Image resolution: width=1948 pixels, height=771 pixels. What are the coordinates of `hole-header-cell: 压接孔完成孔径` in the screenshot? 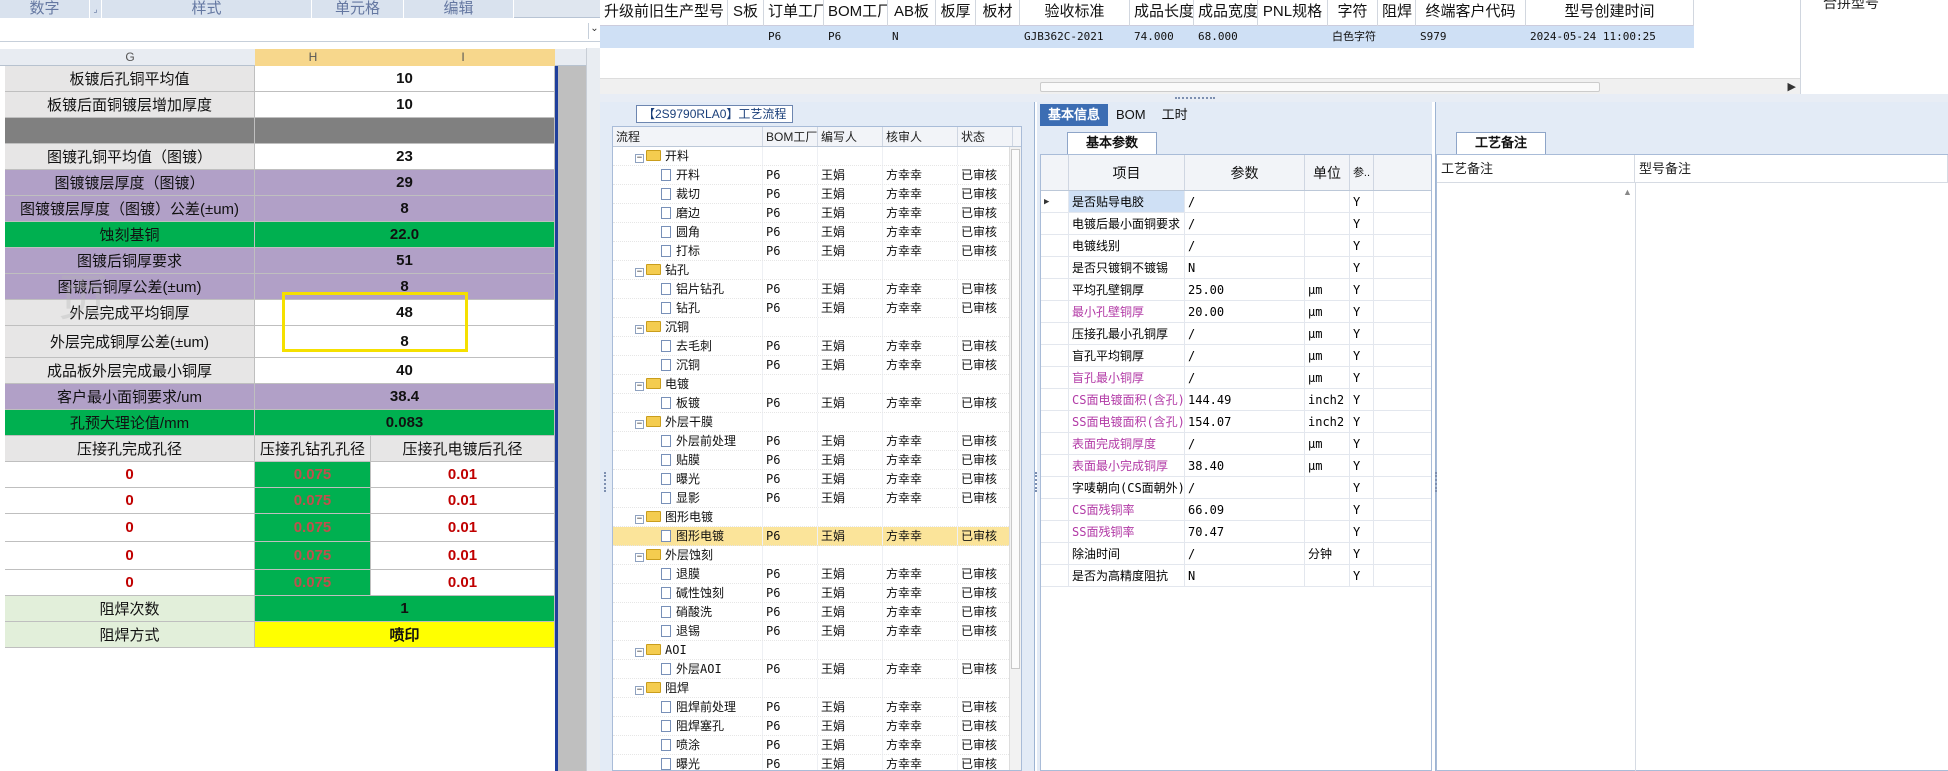 It's located at (130, 449).